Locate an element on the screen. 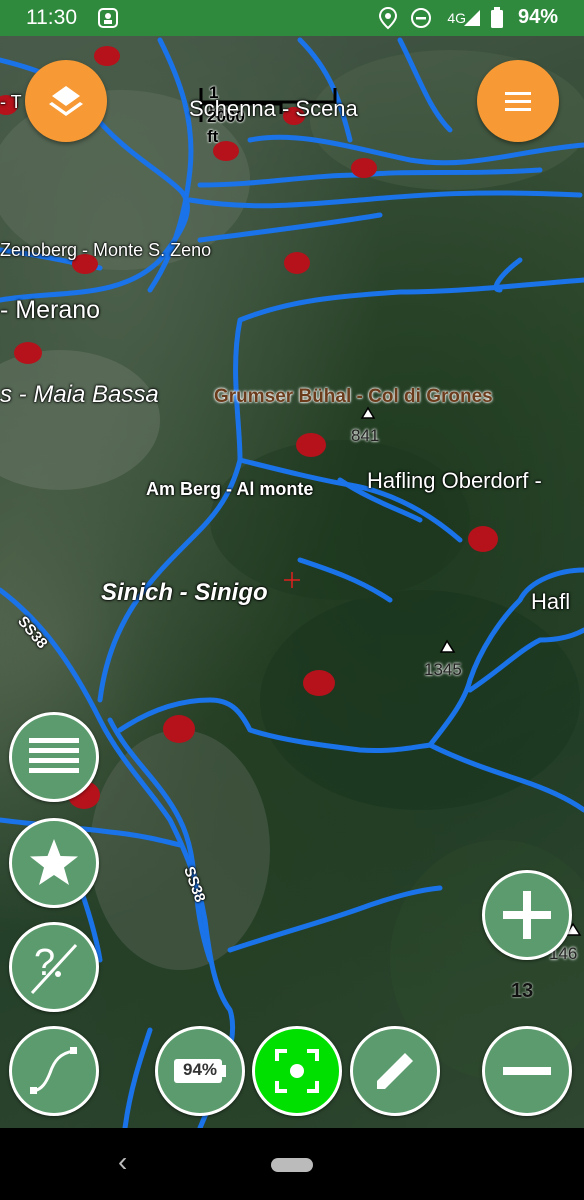  battery-percent: 94% is located at coordinates (537, 17).